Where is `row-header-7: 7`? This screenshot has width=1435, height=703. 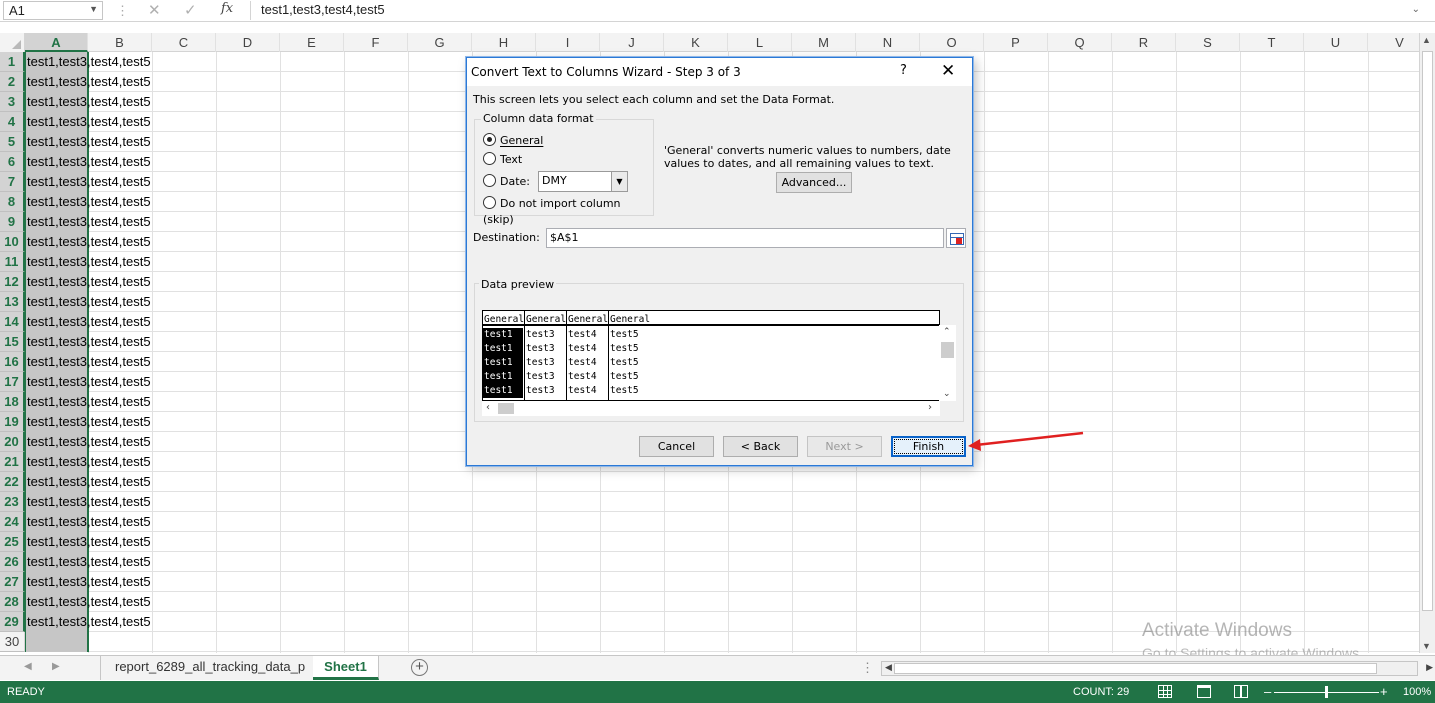
row-header-7: 7 is located at coordinates (12, 182).